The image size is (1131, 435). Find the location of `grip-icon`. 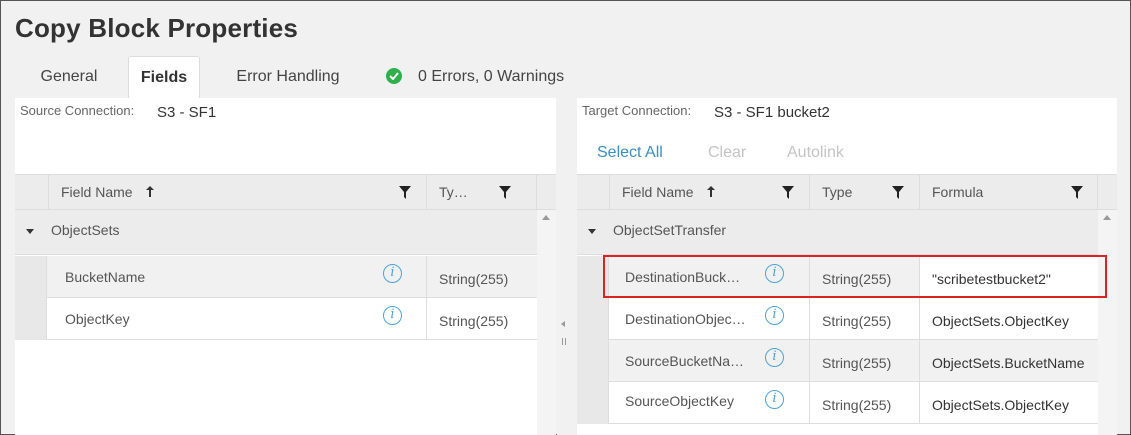

grip-icon is located at coordinates (564, 341).